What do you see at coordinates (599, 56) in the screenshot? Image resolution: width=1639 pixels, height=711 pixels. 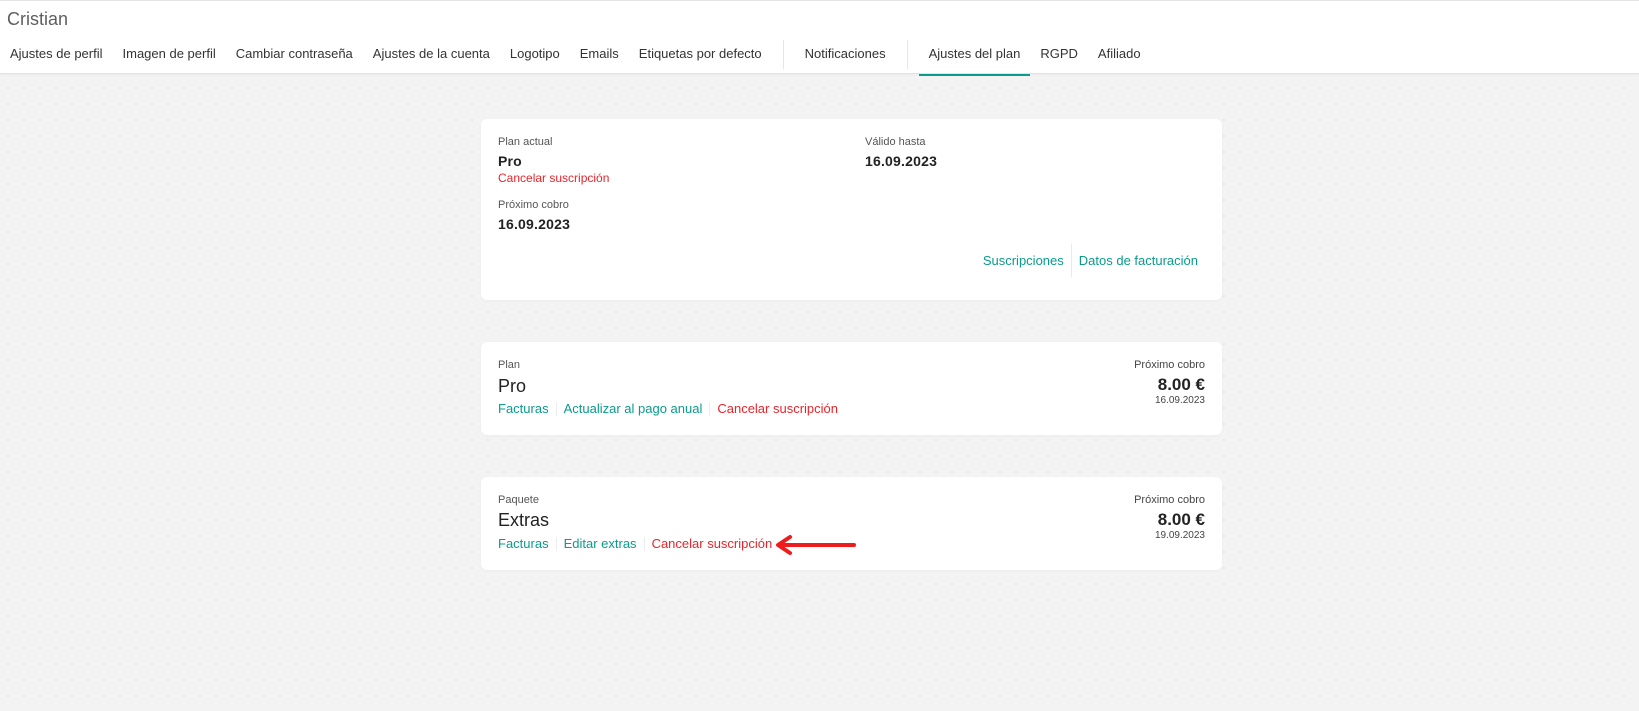 I see `tab-emails: Emails` at bounding box center [599, 56].